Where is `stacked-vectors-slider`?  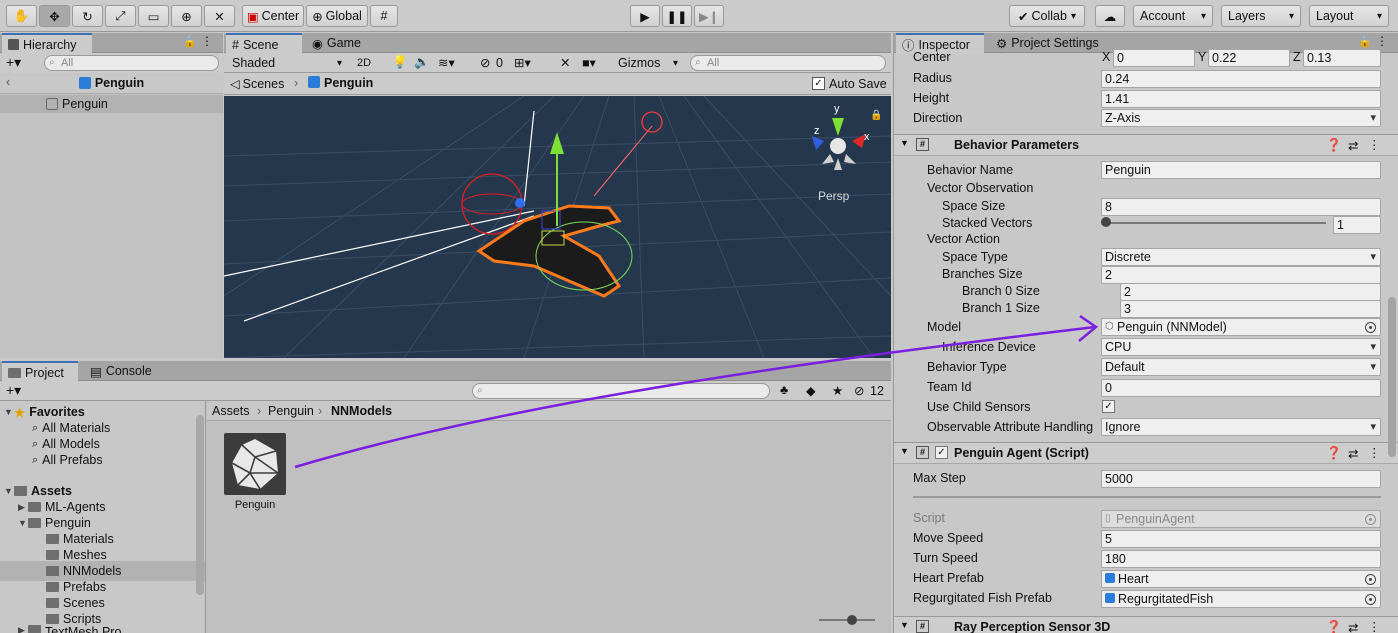 stacked-vectors-slider is located at coordinates (1215, 223).